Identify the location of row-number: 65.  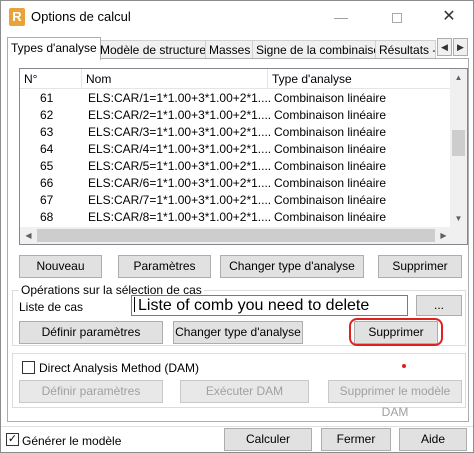
(47, 166).